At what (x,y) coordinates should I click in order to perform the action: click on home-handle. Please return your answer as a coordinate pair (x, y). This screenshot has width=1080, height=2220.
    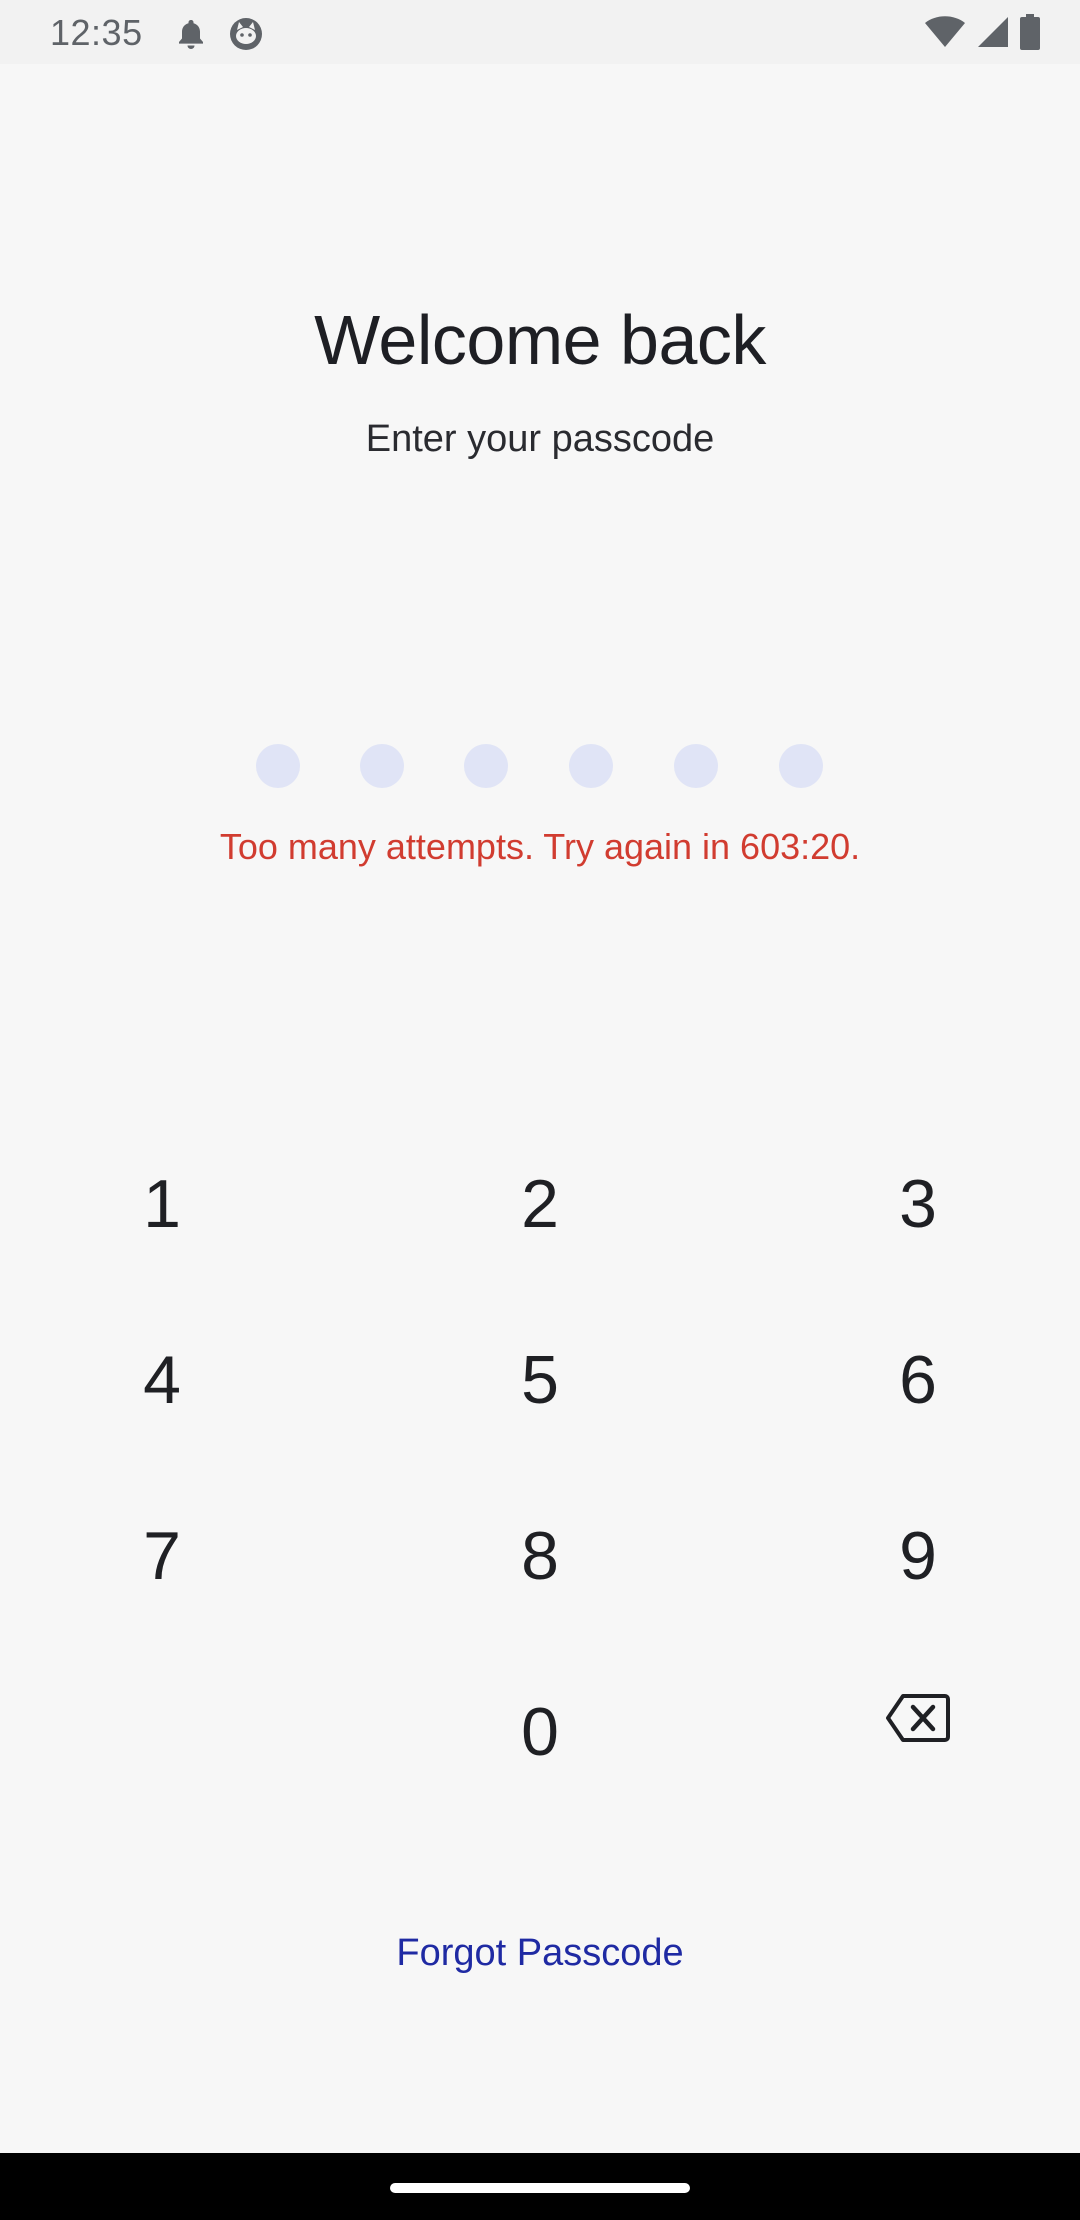
    Looking at the image, I should click on (540, 2188).